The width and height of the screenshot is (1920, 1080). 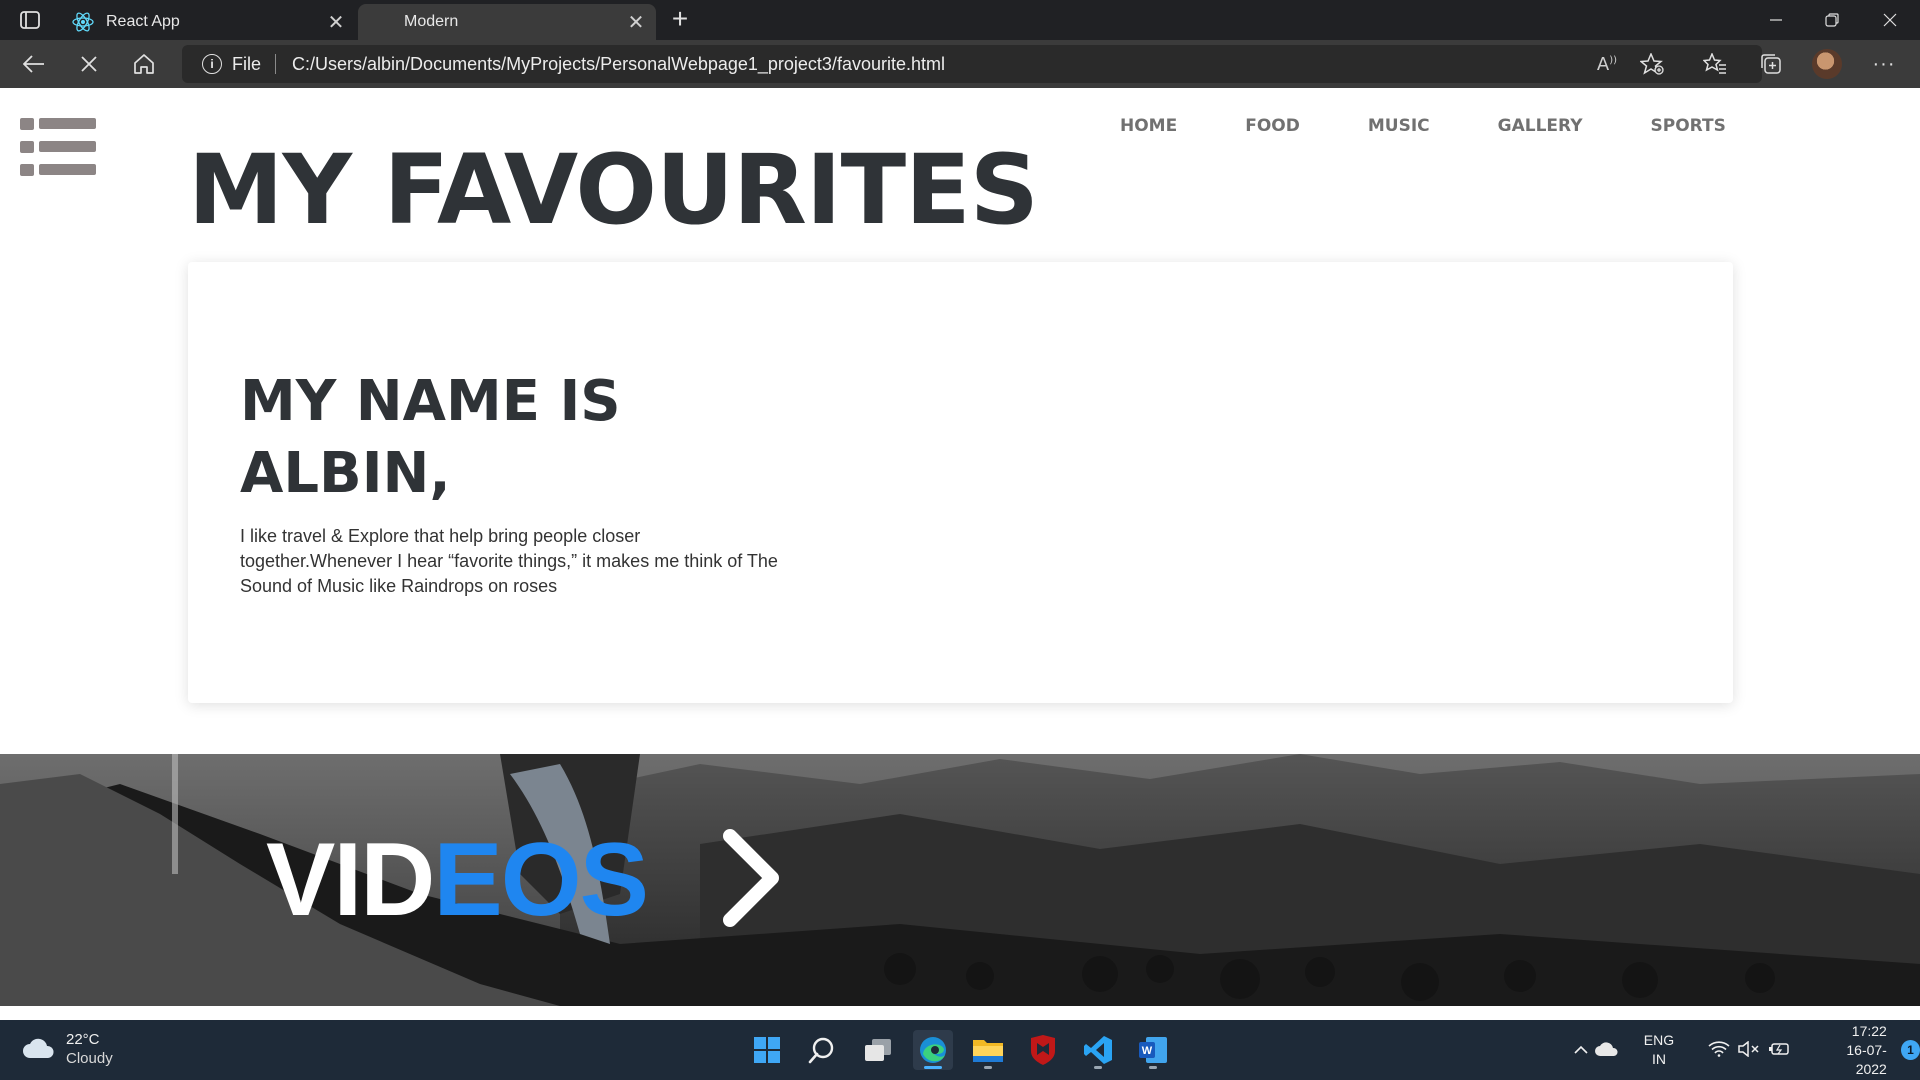 What do you see at coordinates (1890, 20) in the screenshot?
I see `window-close-icon` at bounding box center [1890, 20].